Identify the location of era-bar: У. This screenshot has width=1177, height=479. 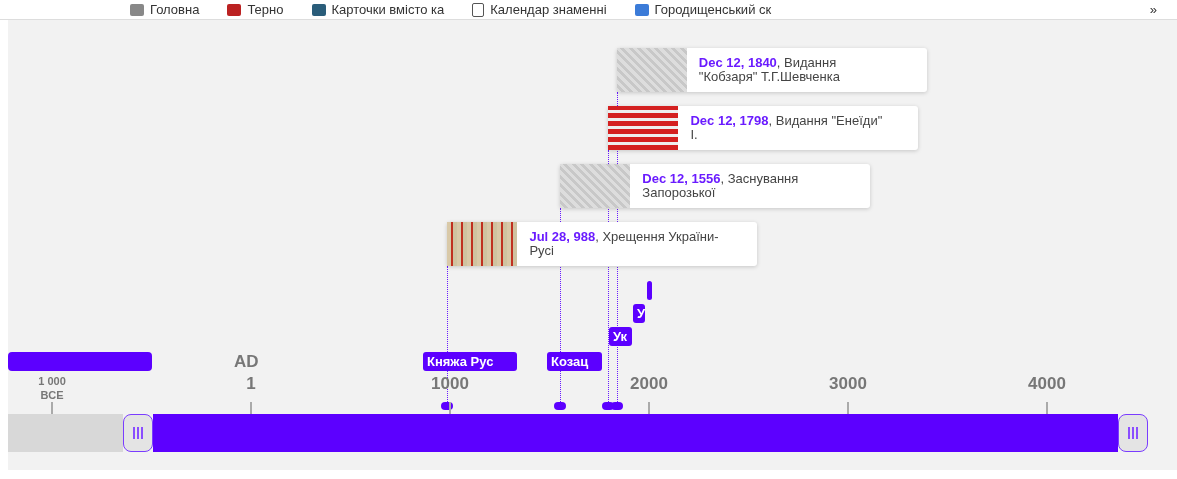
(639, 313).